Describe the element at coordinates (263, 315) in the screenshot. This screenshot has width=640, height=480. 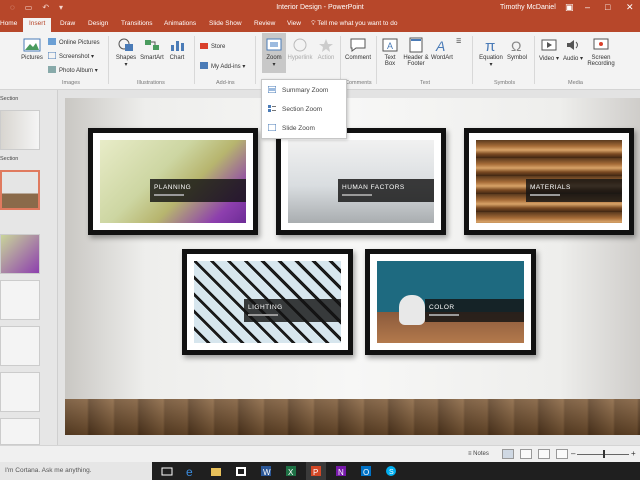
I see `subtitle-line` at that location.